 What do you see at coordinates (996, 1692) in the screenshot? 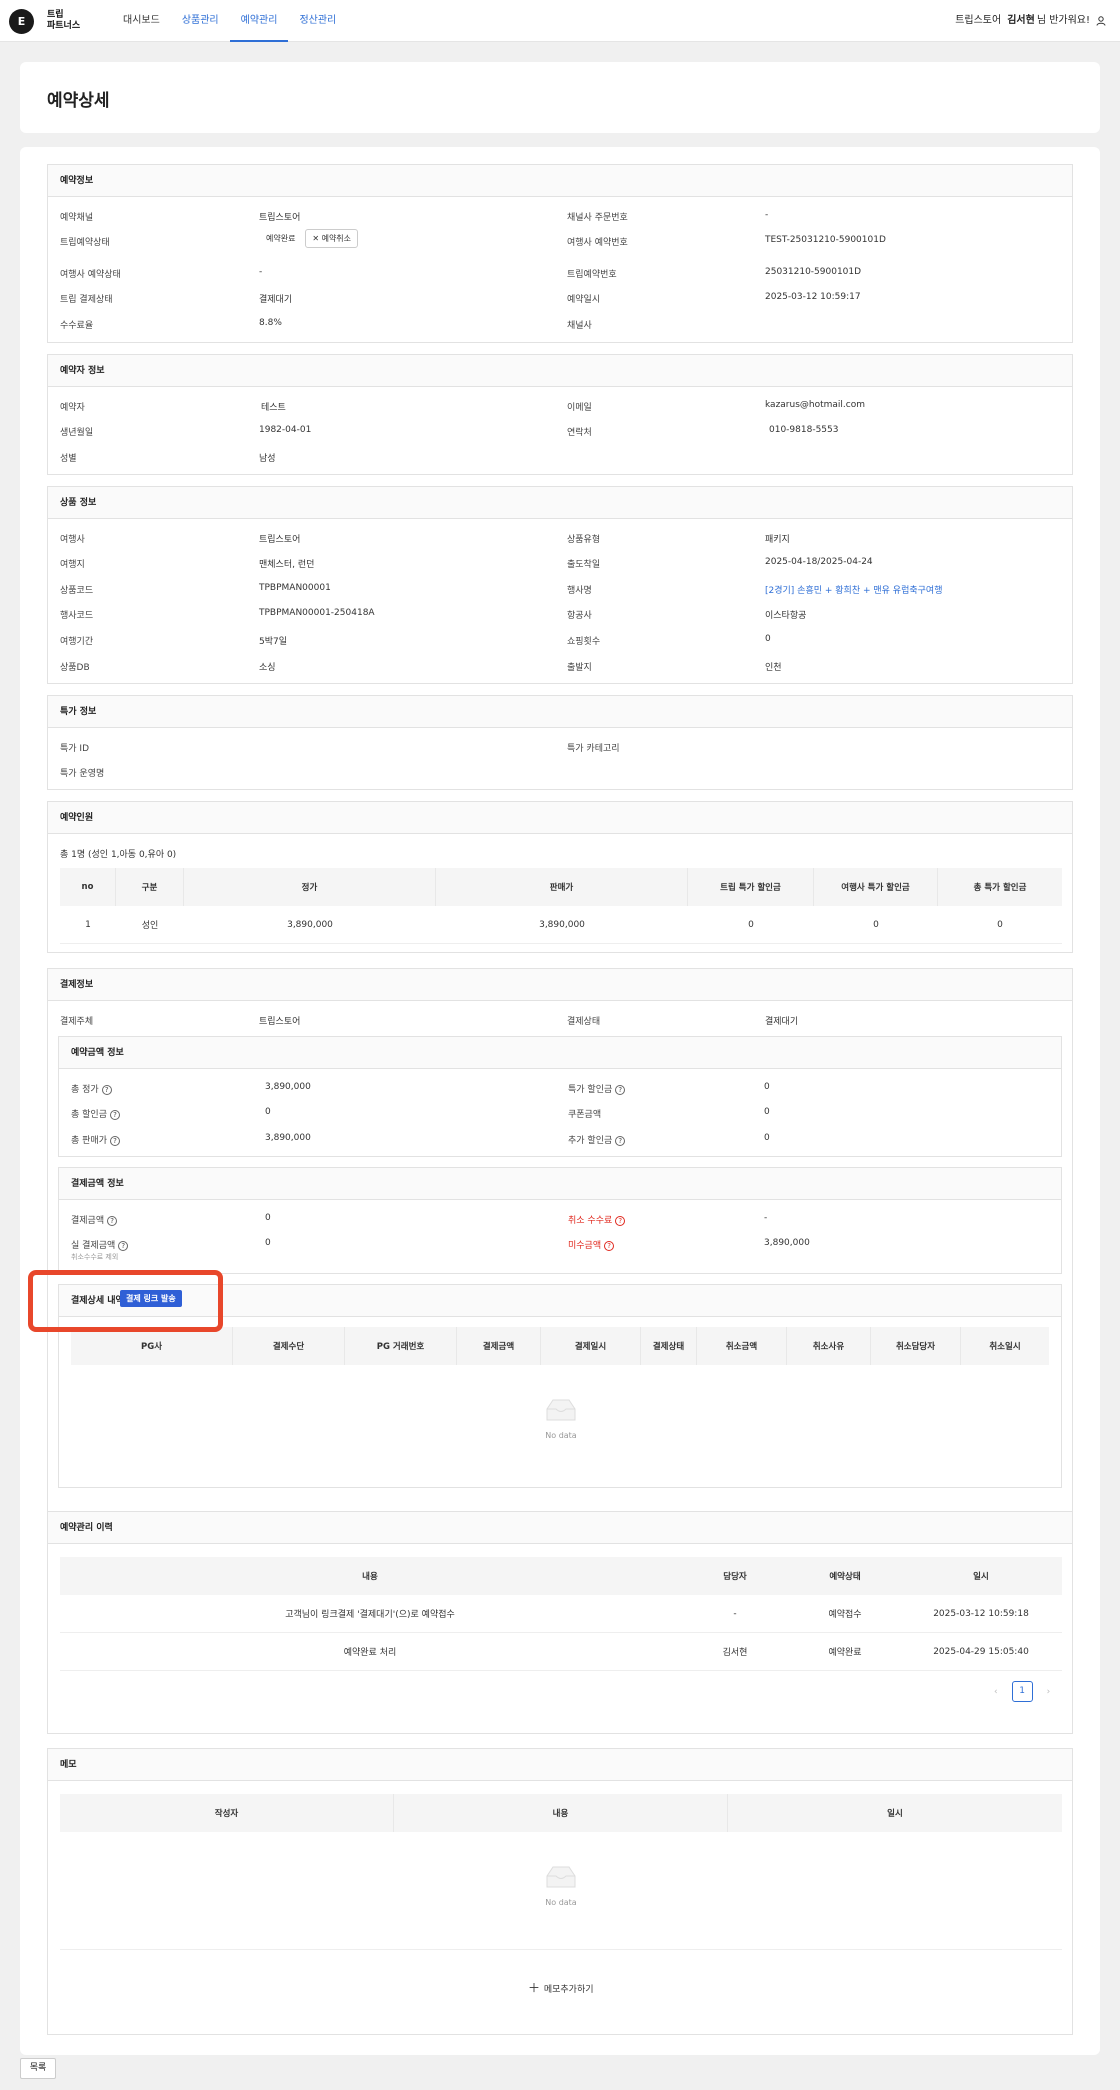
I see `prev-page-button: ‹` at bounding box center [996, 1692].